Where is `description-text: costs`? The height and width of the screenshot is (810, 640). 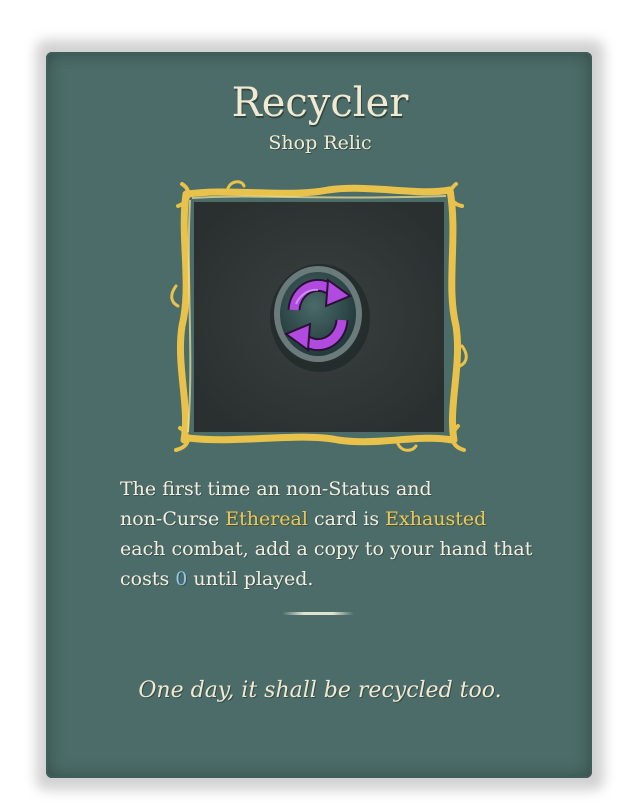 description-text: costs is located at coordinates (148, 579).